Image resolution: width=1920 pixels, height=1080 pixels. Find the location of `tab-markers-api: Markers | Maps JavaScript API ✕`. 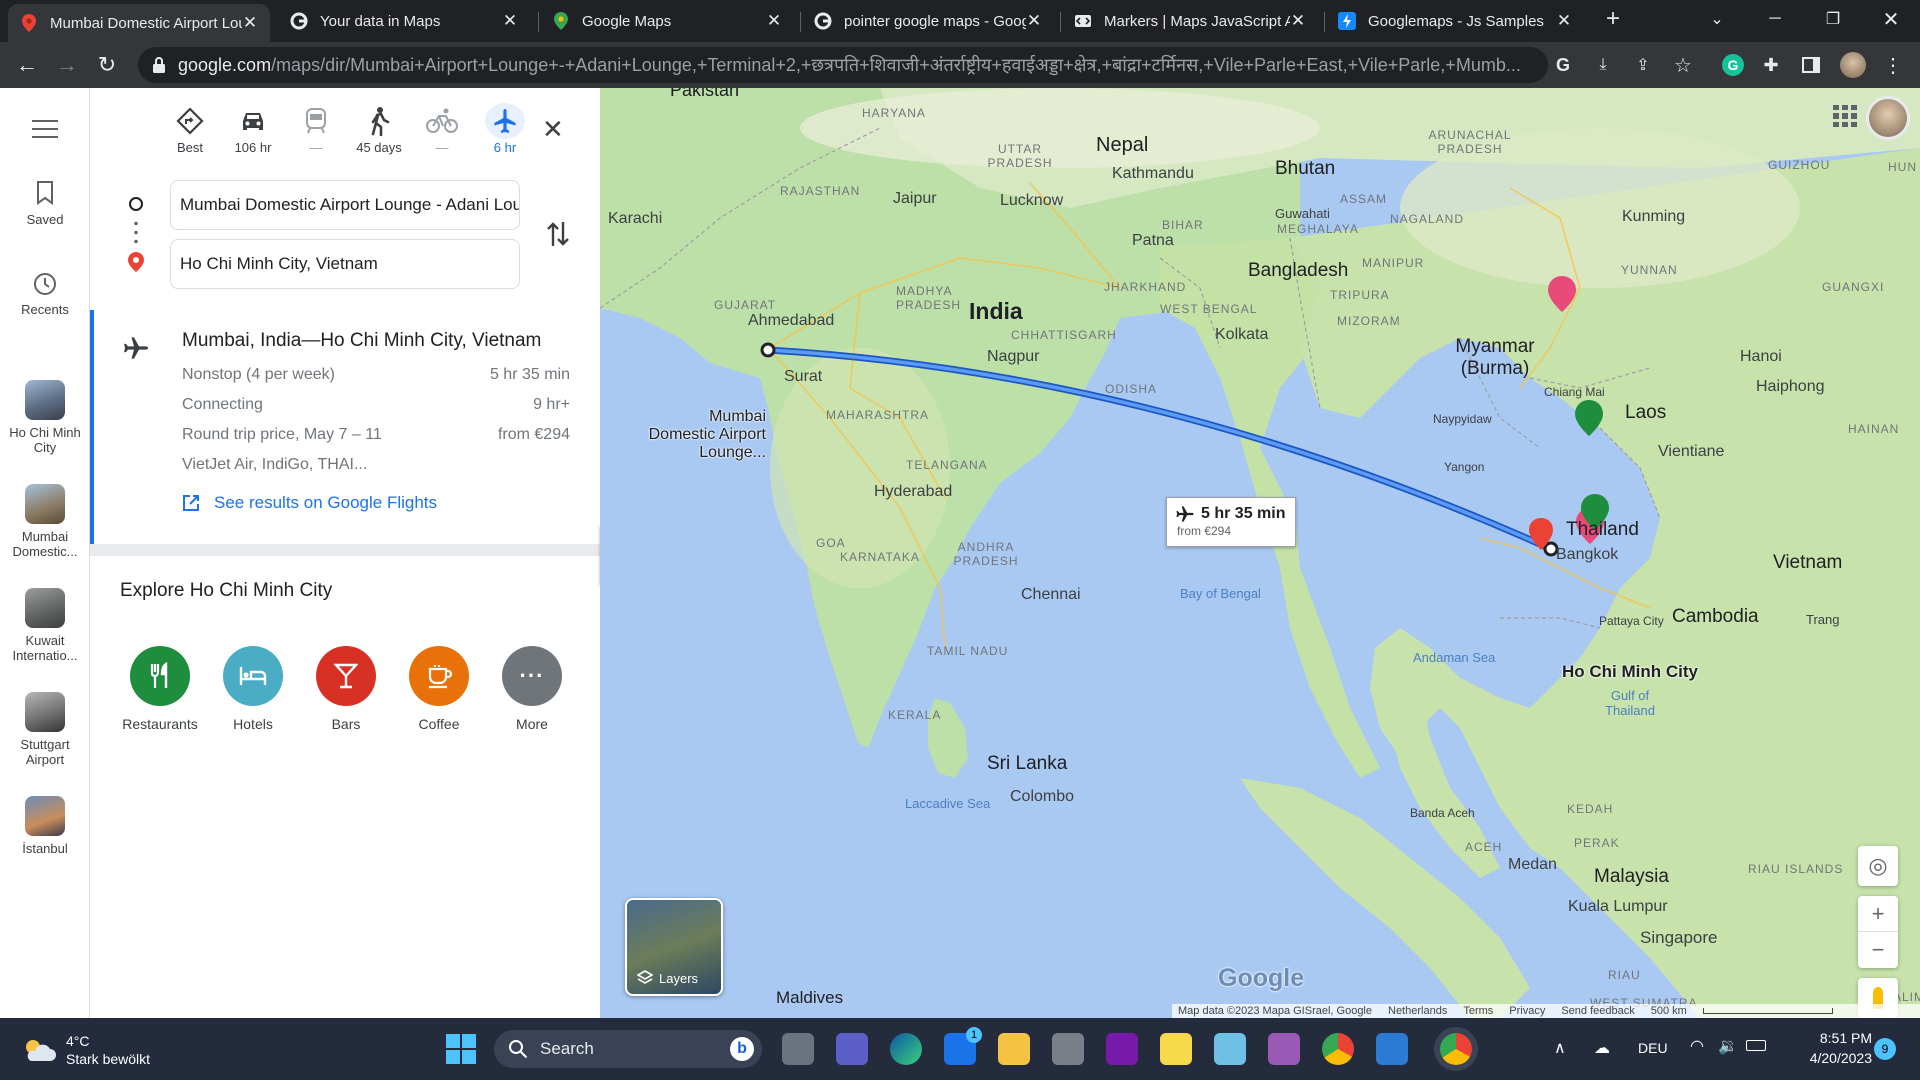

tab-markers-api: Markers | Maps JavaScript API ✕ is located at coordinates (1190, 21).